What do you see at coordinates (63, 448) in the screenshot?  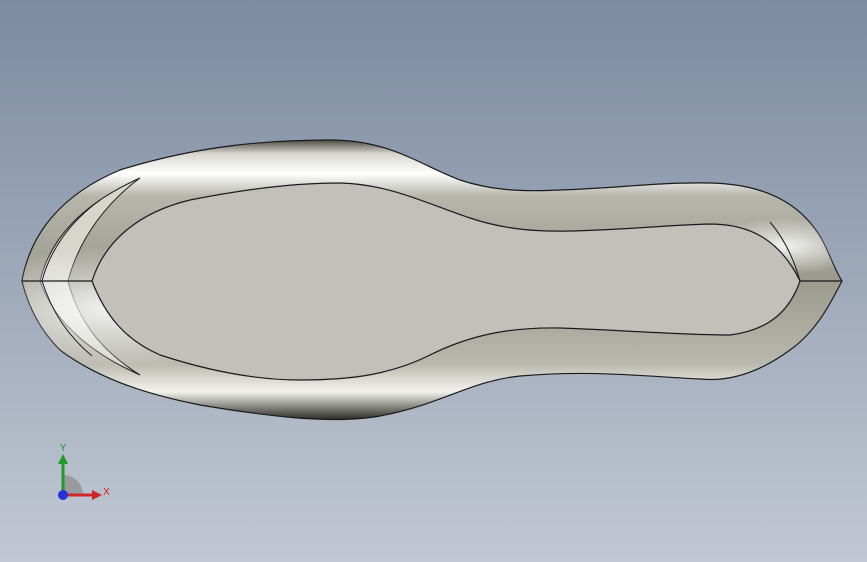 I see `y-axis-label: Y` at bounding box center [63, 448].